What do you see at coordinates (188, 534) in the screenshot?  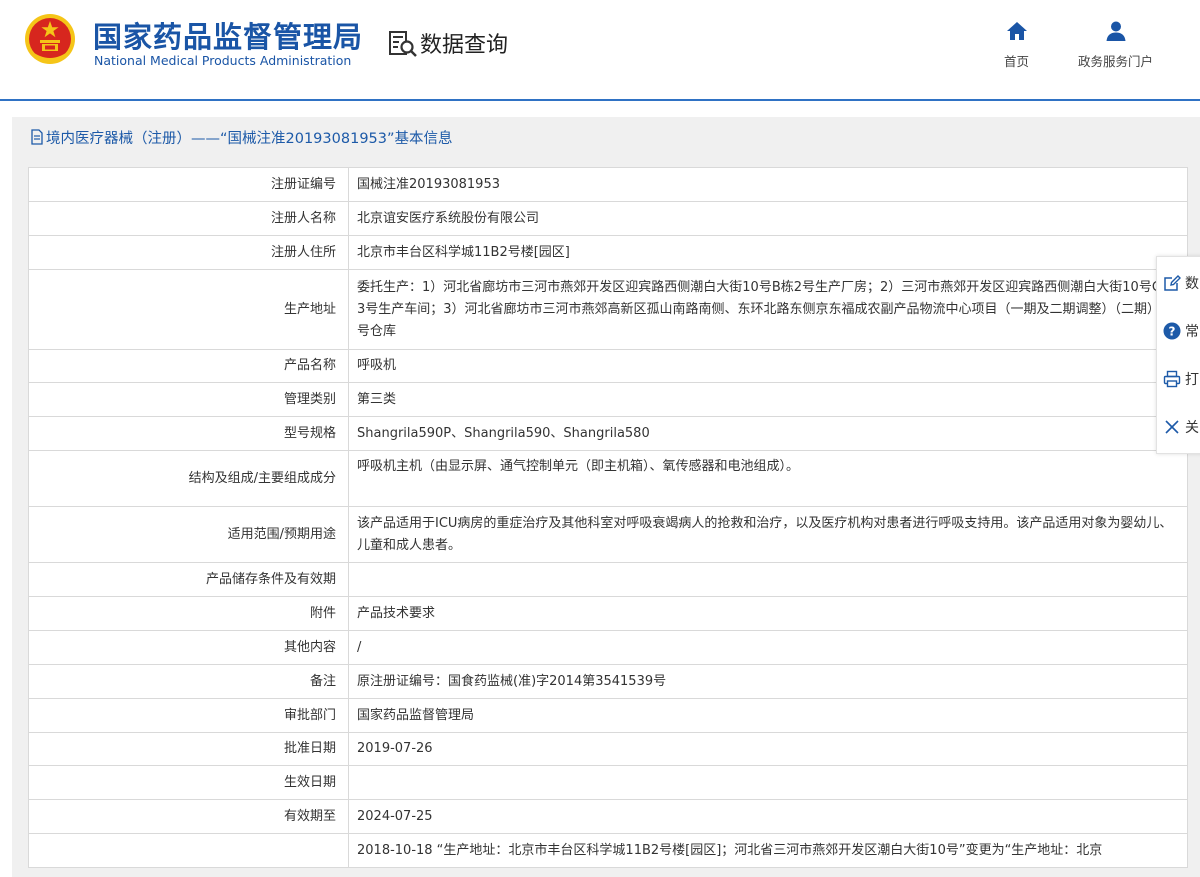 I see `row-label: 适用范围/预期用途` at bounding box center [188, 534].